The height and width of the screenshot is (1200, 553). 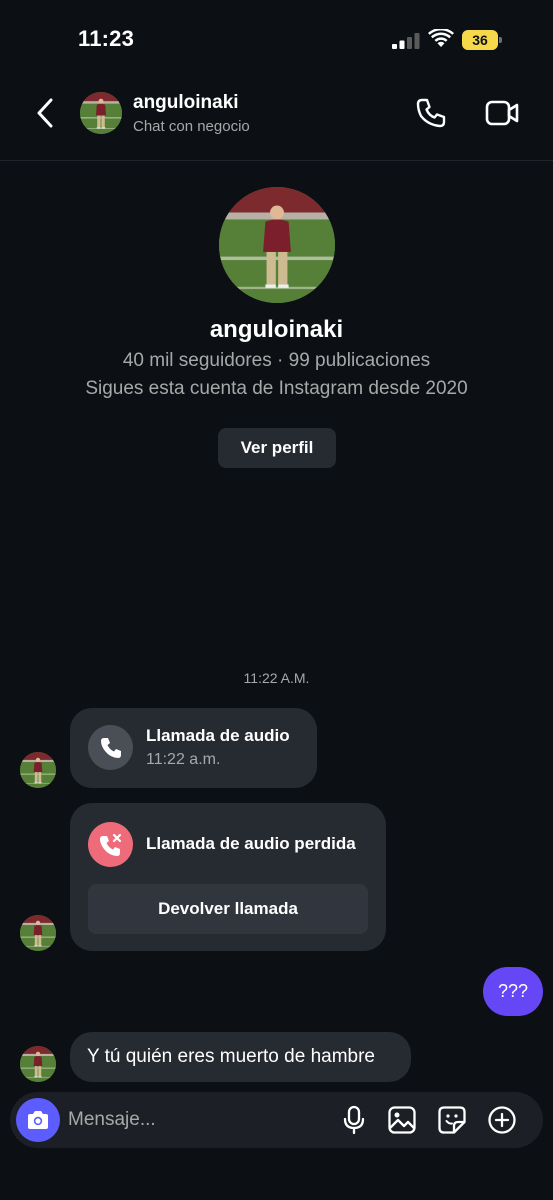 What do you see at coordinates (45, 113) in the screenshot?
I see `back-chevron-icon` at bounding box center [45, 113].